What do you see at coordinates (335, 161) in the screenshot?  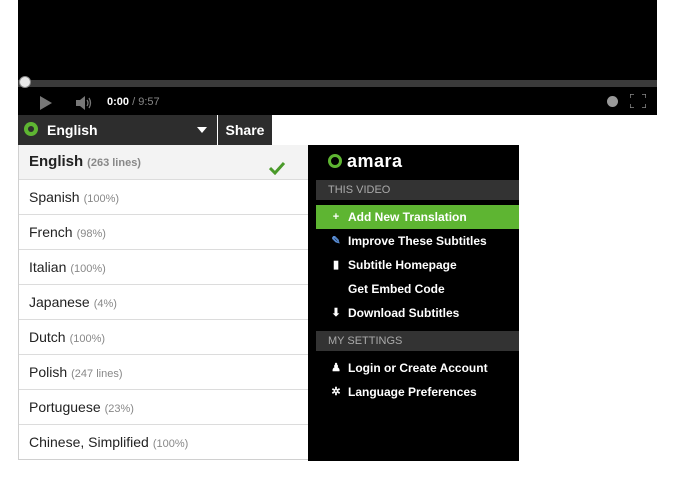 I see `amara-logo-icon` at bounding box center [335, 161].